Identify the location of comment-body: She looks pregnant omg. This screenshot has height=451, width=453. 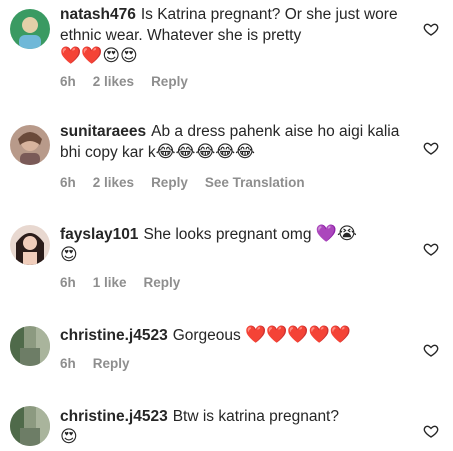
(227, 234).